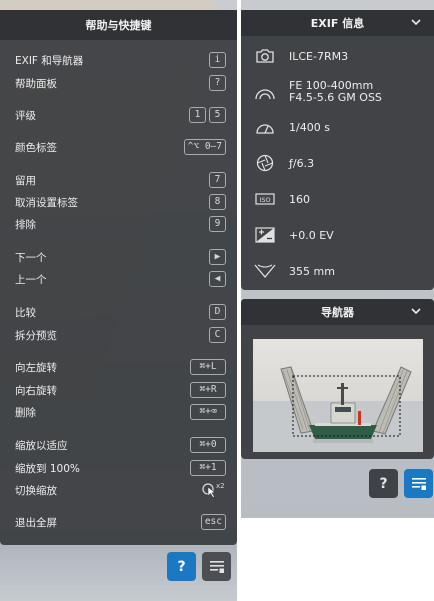  Describe the element at coordinates (49, 60) in the screenshot. I see `shortcut-label: EXIF 和导航器` at that location.